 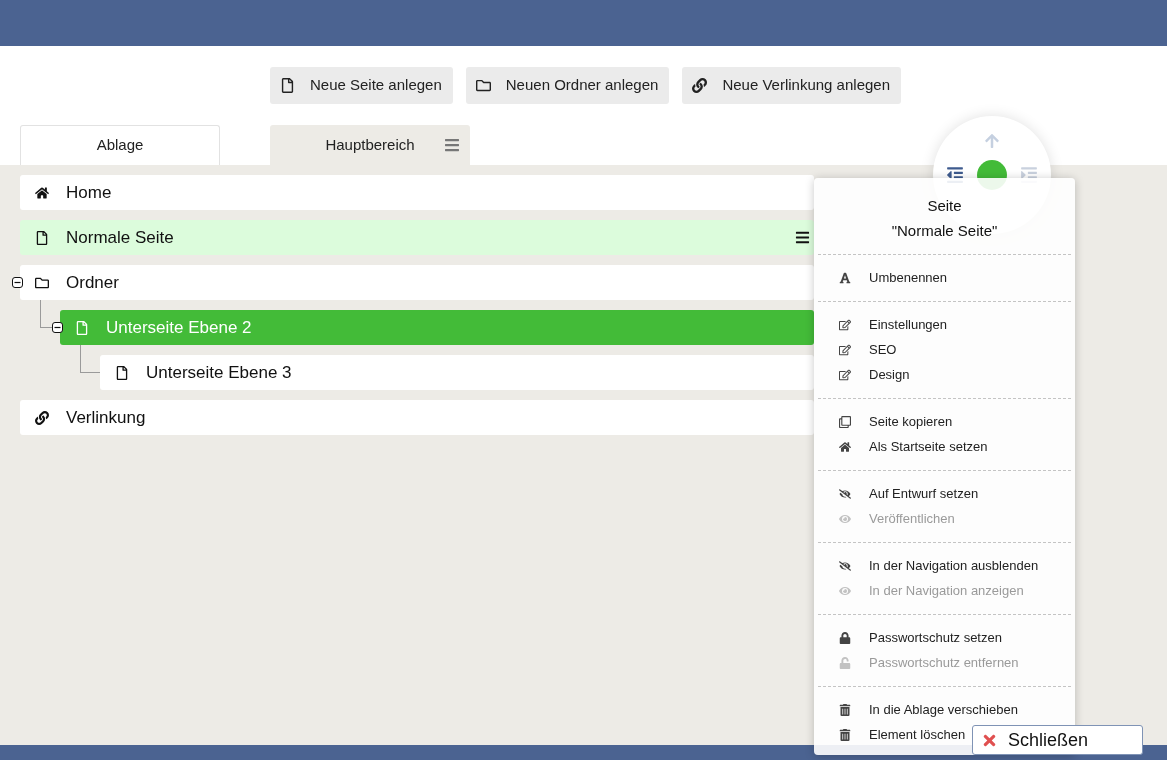 What do you see at coordinates (881, 325) in the screenshot?
I see `menu-item: Einstellungen` at bounding box center [881, 325].